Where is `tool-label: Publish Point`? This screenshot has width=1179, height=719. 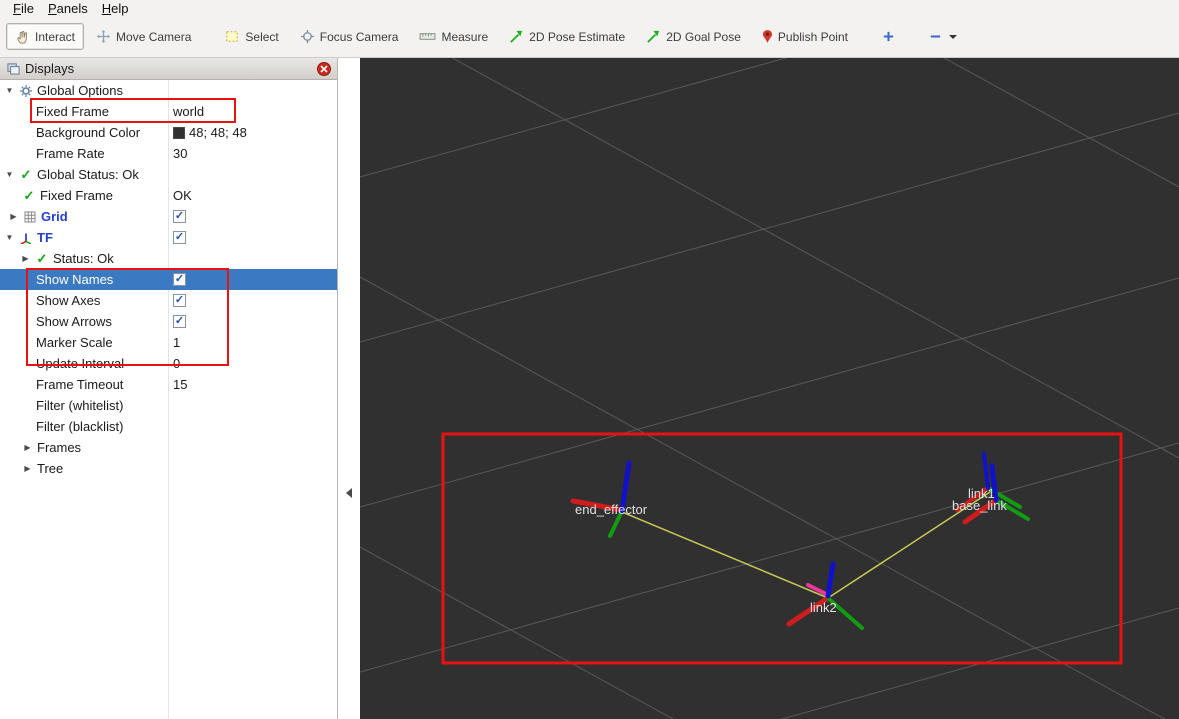
tool-label: Publish Point is located at coordinates (812, 36).